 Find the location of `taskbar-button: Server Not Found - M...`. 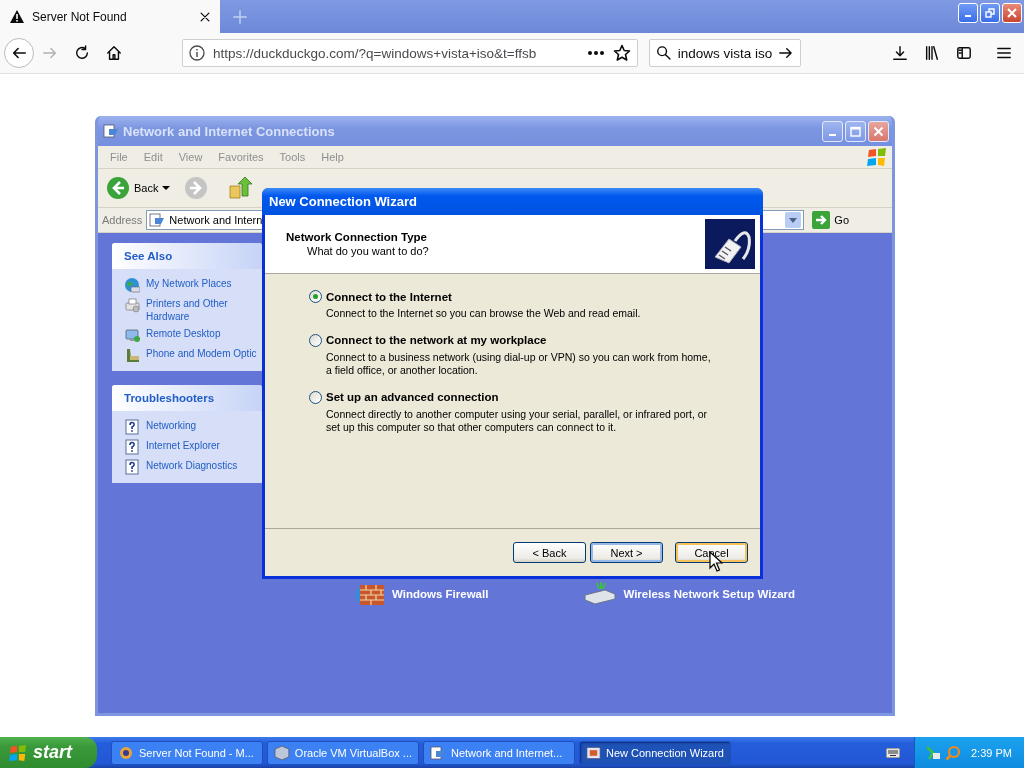

taskbar-button: Server Not Found - M... is located at coordinates (187, 752).